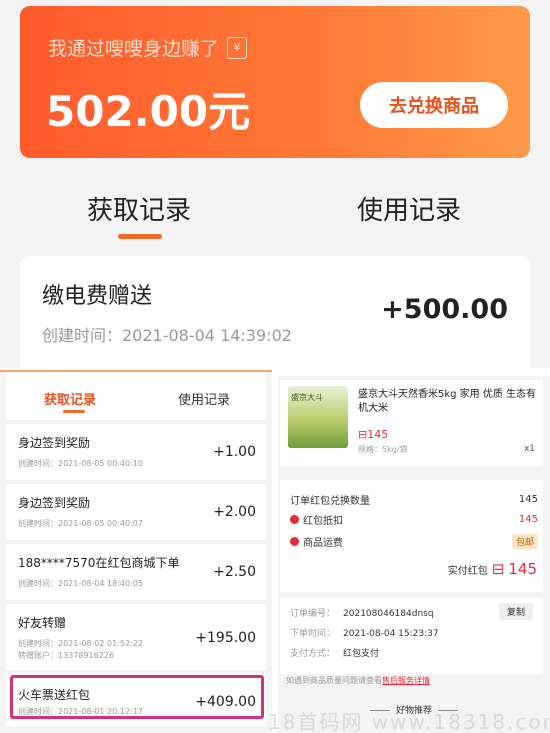 The width and height of the screenshot is (550, 733). What do you see at coordinates (42, 623) in the screenshot?
I see `list-item-title: 好友转赠` at bounding box center [42, 623].